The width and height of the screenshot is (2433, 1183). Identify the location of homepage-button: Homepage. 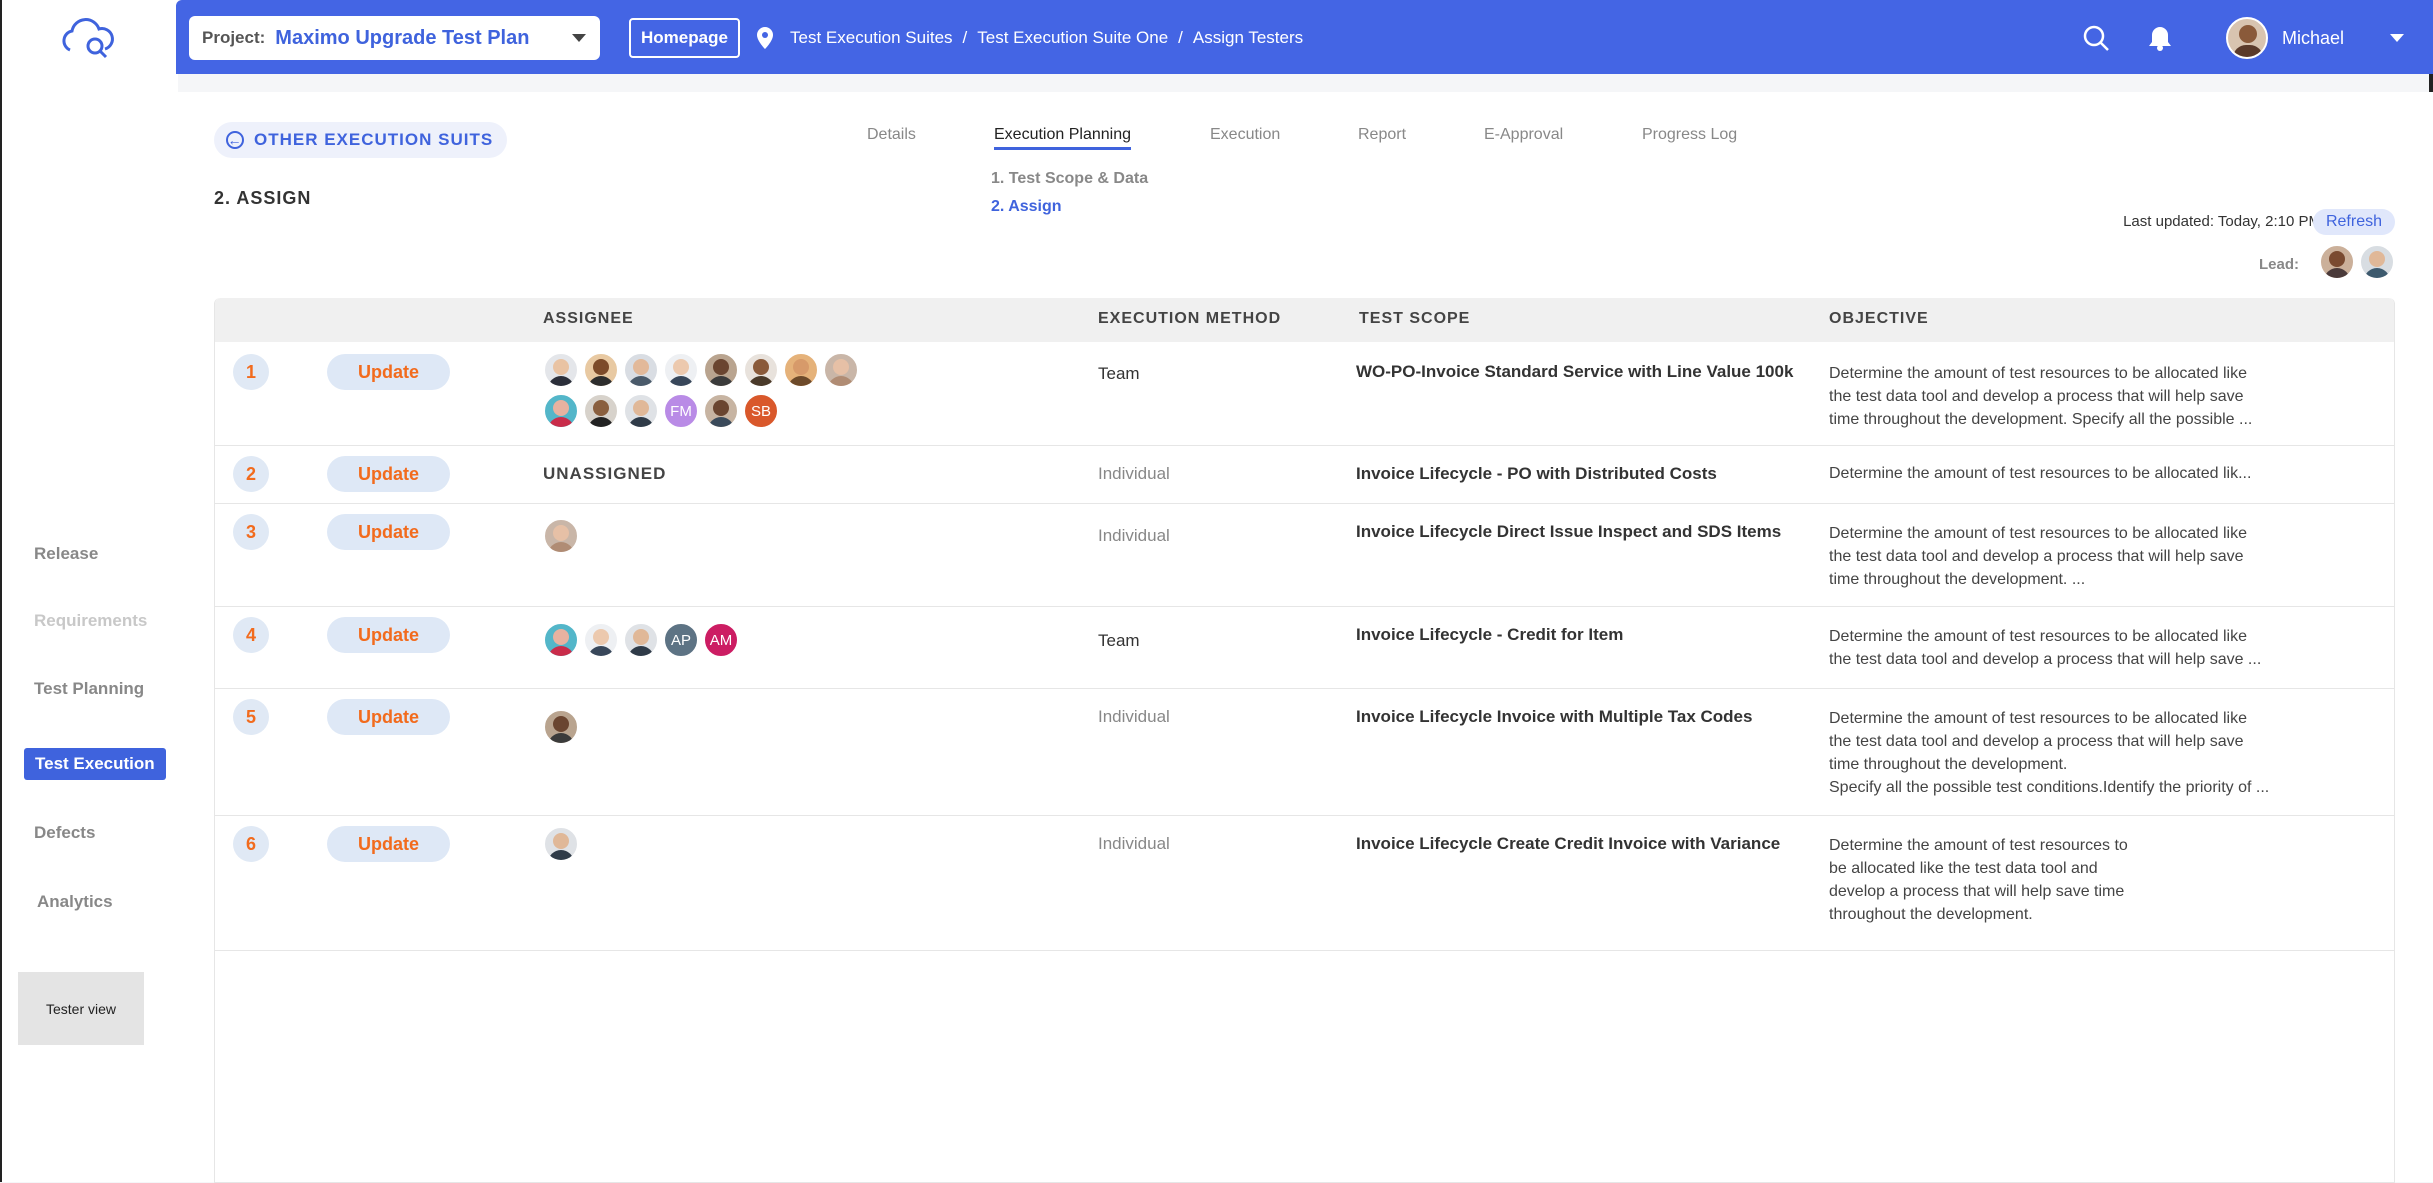
(684, 38).